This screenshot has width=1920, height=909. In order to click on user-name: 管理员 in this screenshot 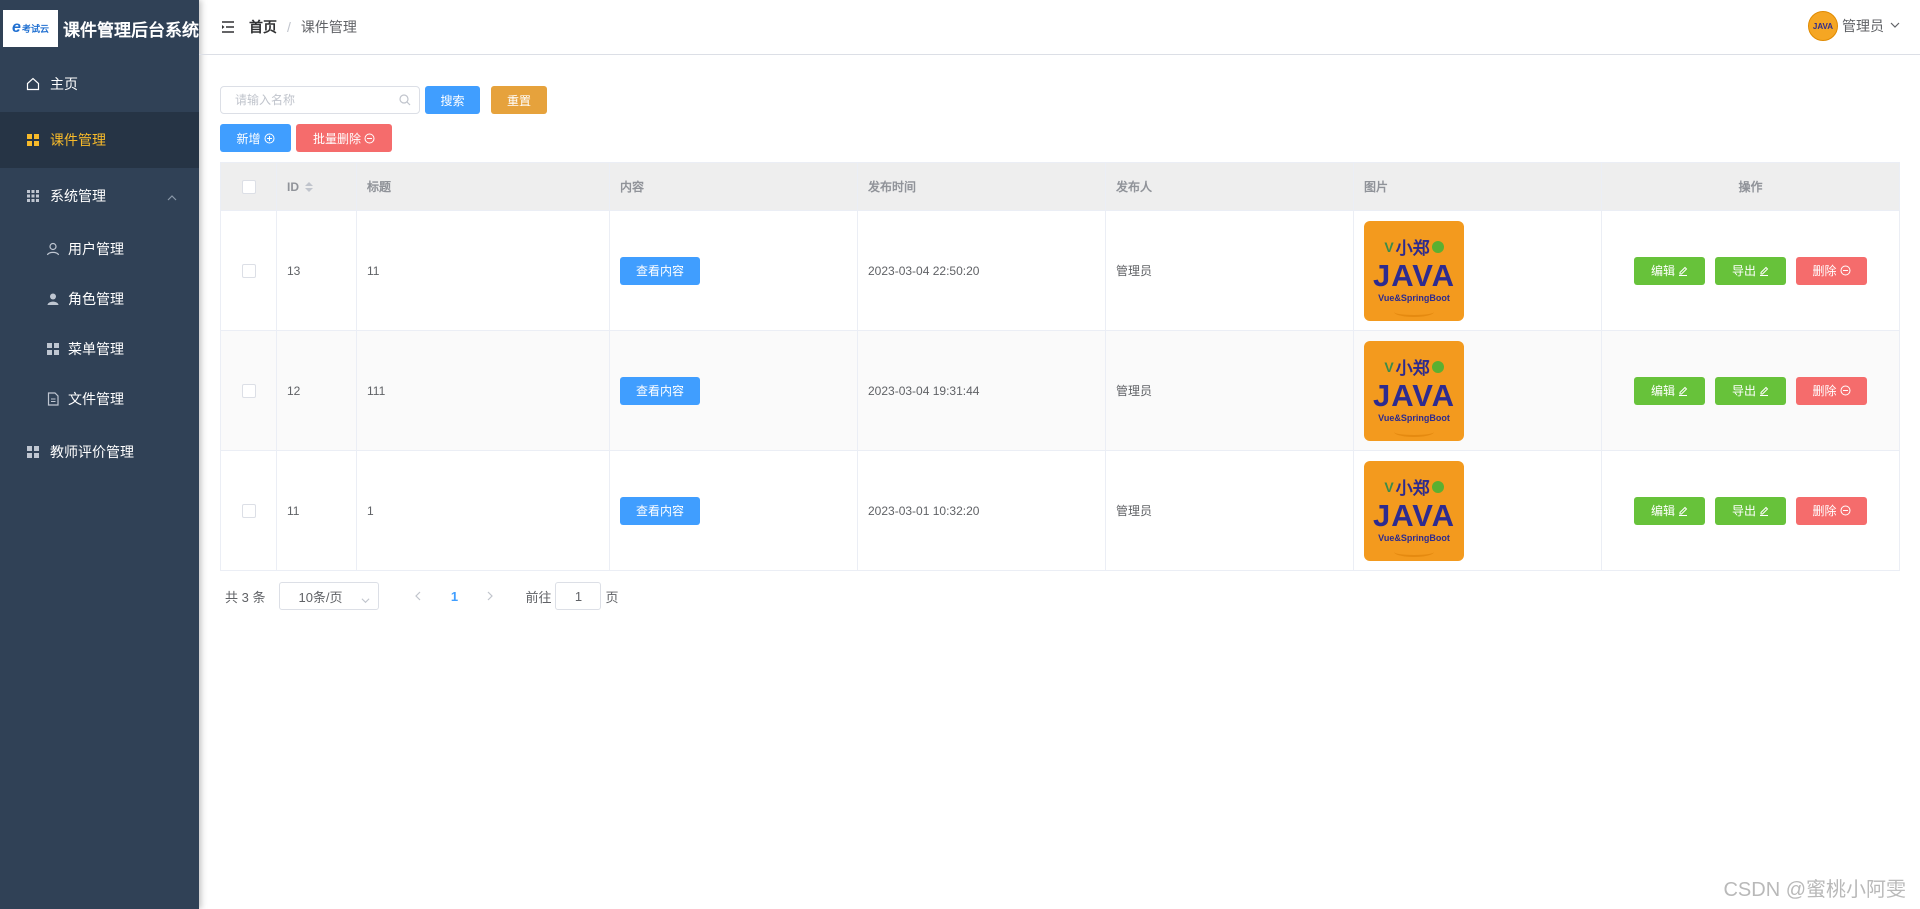, I will do `click(1863, 26)`.